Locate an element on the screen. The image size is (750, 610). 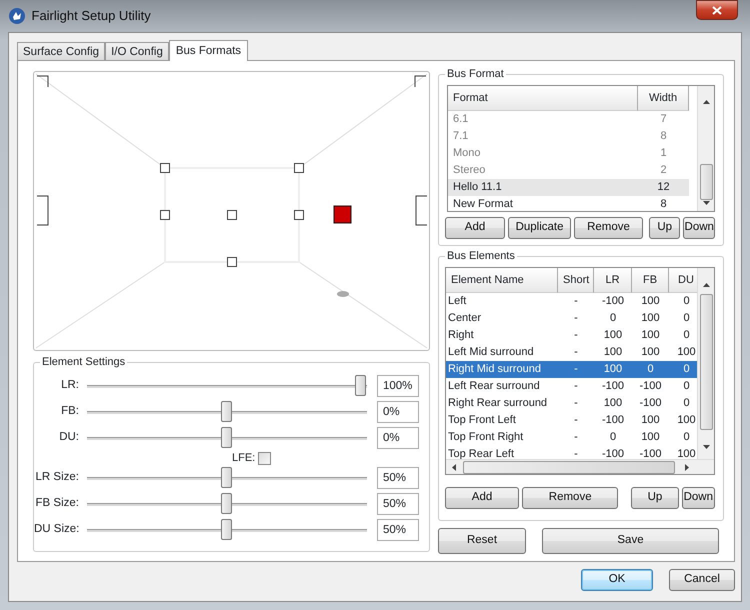
scroll-left-icon is located at coordinates (454, 467).